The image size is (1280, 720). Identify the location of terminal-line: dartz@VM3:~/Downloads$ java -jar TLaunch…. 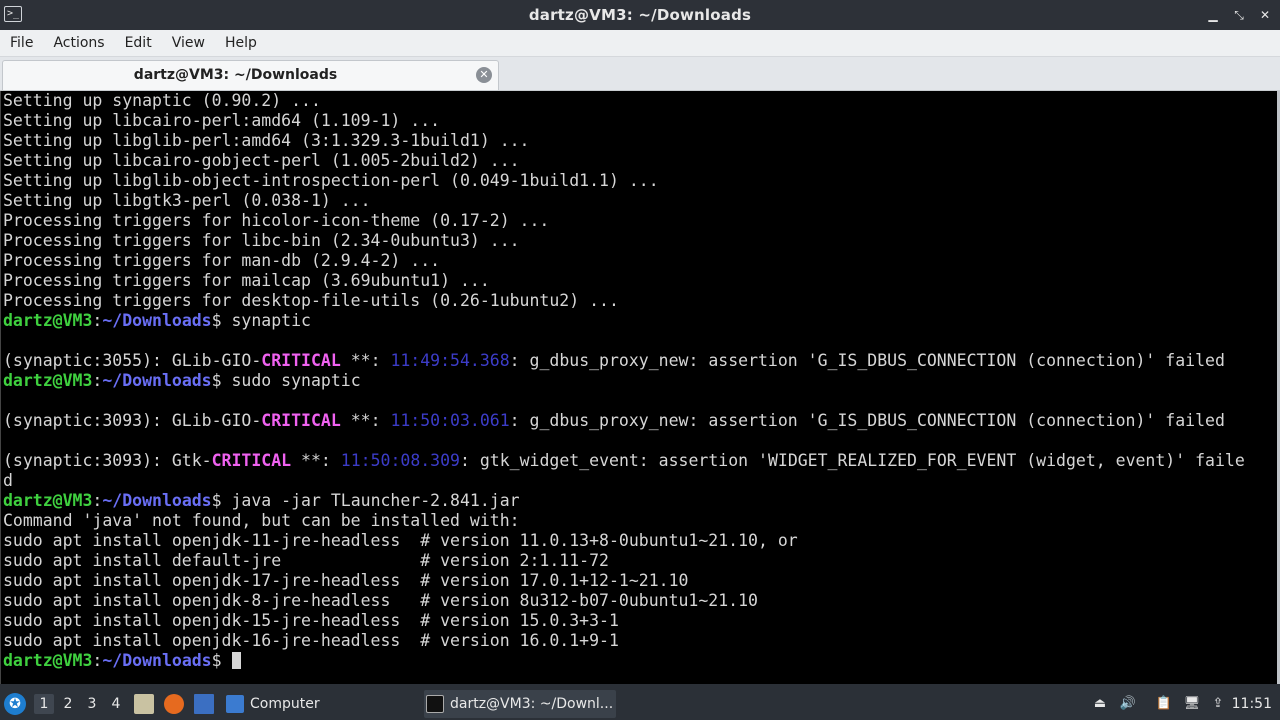
(261, 501).